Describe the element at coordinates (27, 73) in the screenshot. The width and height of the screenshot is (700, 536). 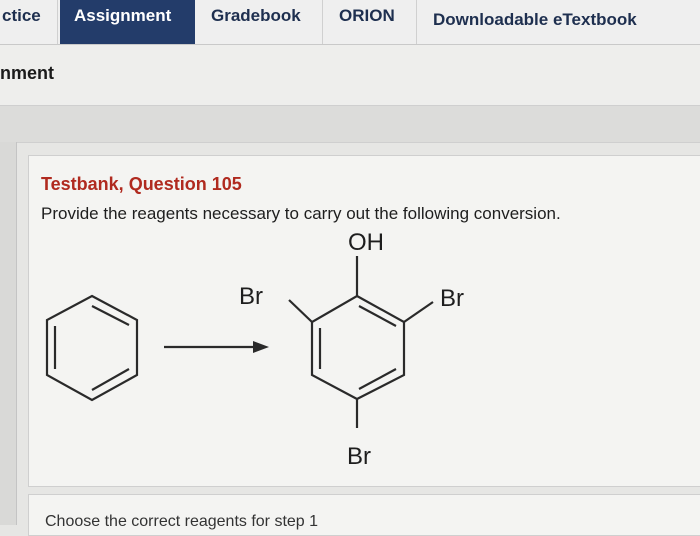
I see `page-title: nment` at that location.